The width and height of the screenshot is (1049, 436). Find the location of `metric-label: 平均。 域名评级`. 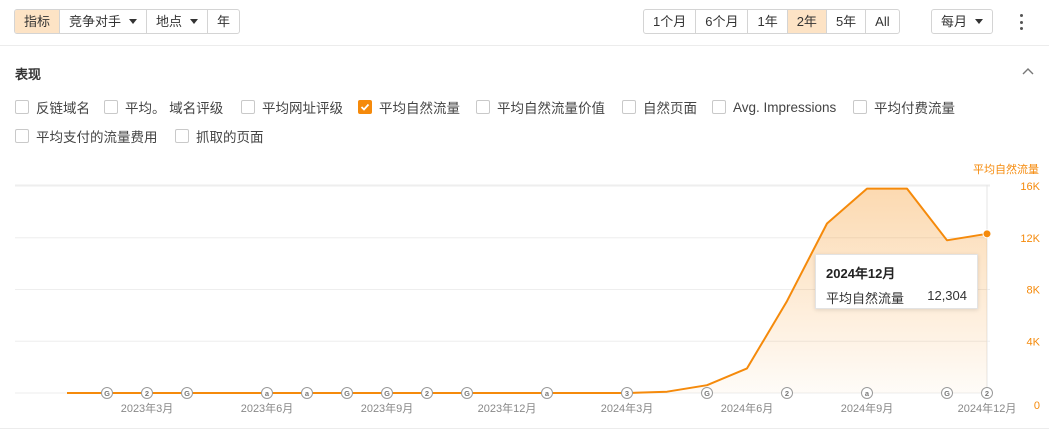

metric-label: 平均。 域名评级 is located at coordinates (174, 108).